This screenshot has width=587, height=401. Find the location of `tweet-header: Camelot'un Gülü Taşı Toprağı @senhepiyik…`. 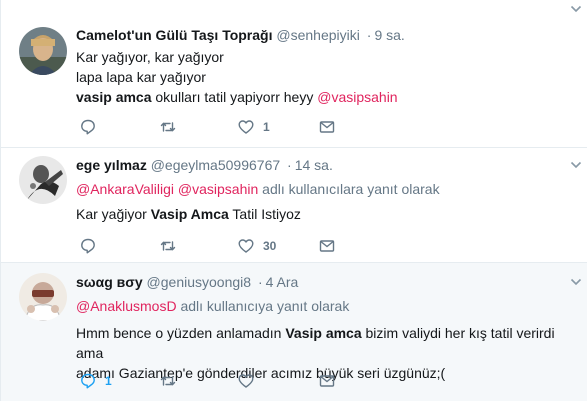

tweet-header: Camelot'un Gülü Taşı Toprağı @senhepiyik… is located at coordinates (326, 35).